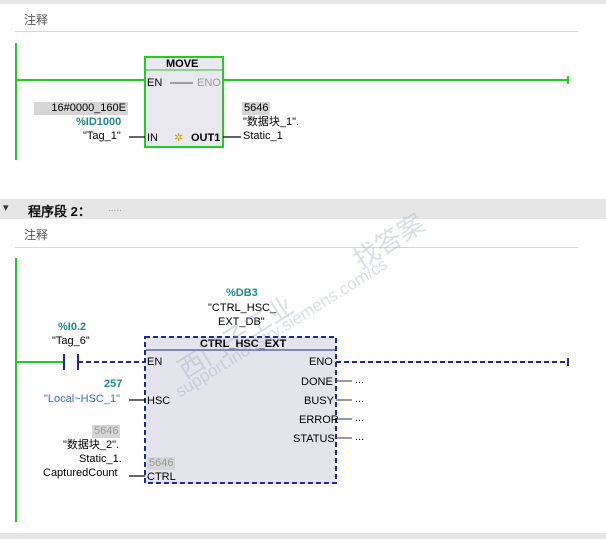 Image resolution: width=606 pixels, height=539 pixels. What do you see at coordinates (321, 362) in the screenshot?
I see `ctrl-hsc-ext-eno-label: ENO` at bounding box center [321, 362].